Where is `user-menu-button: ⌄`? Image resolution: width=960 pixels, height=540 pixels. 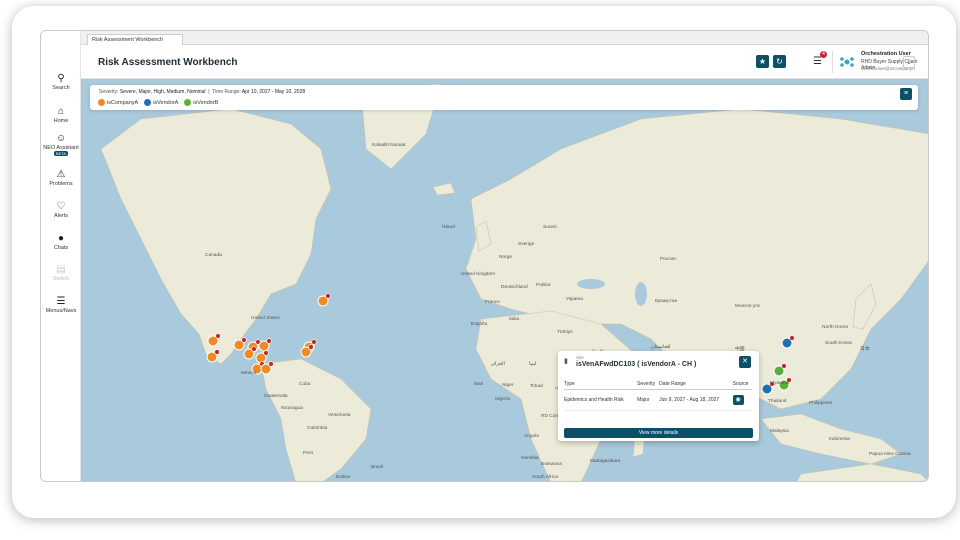 user-menu-button: ⌄ is located at coordinates (909, 62).